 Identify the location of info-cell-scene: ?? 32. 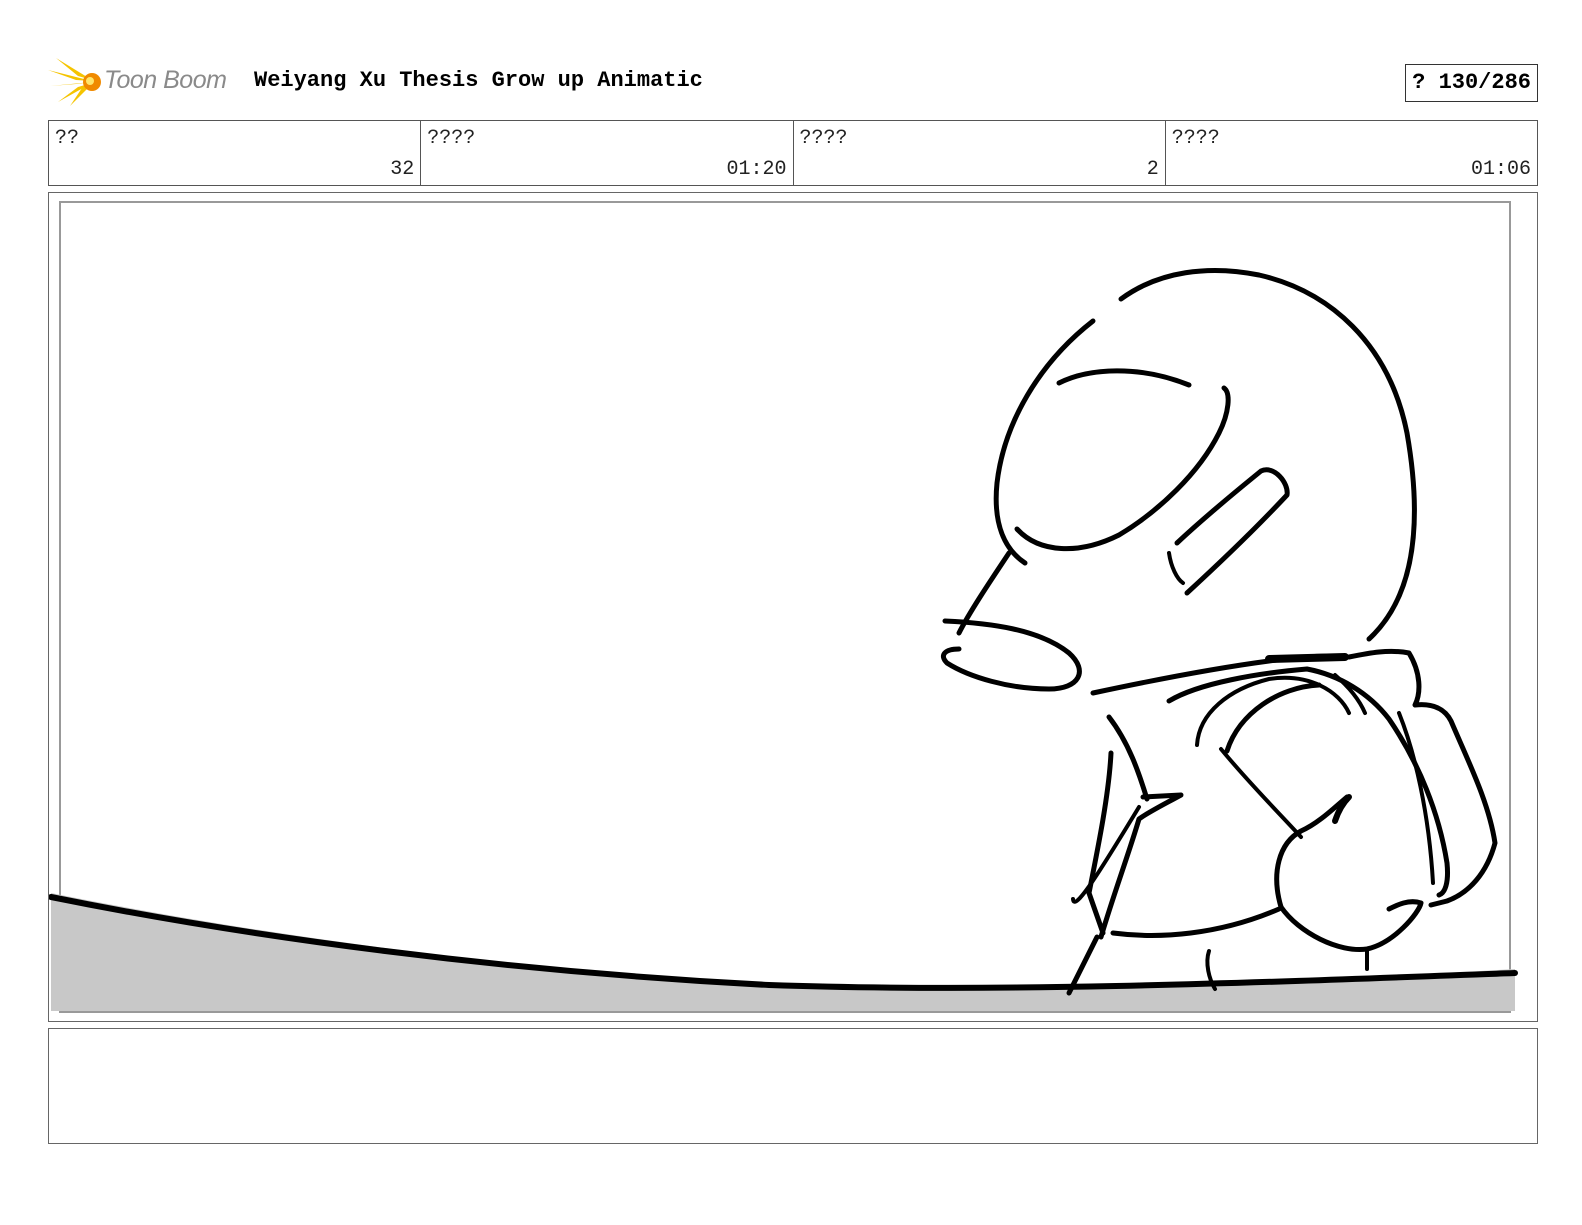
(235, 153).